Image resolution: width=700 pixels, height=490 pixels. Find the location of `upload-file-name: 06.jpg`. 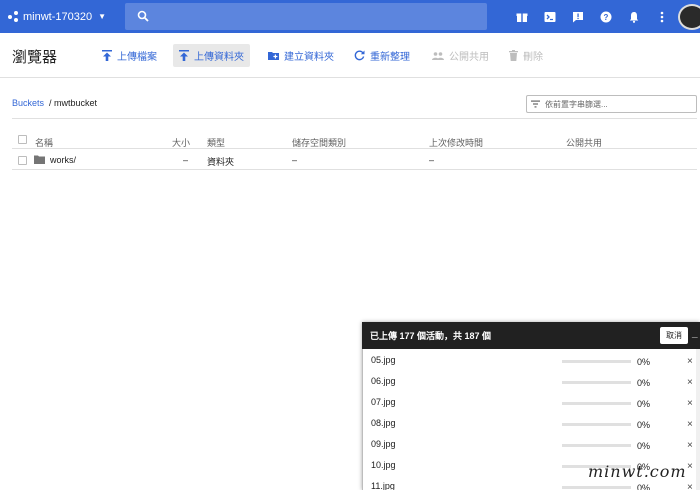

upload-file-name: 06.jpg is located at coordinates (383, 381).